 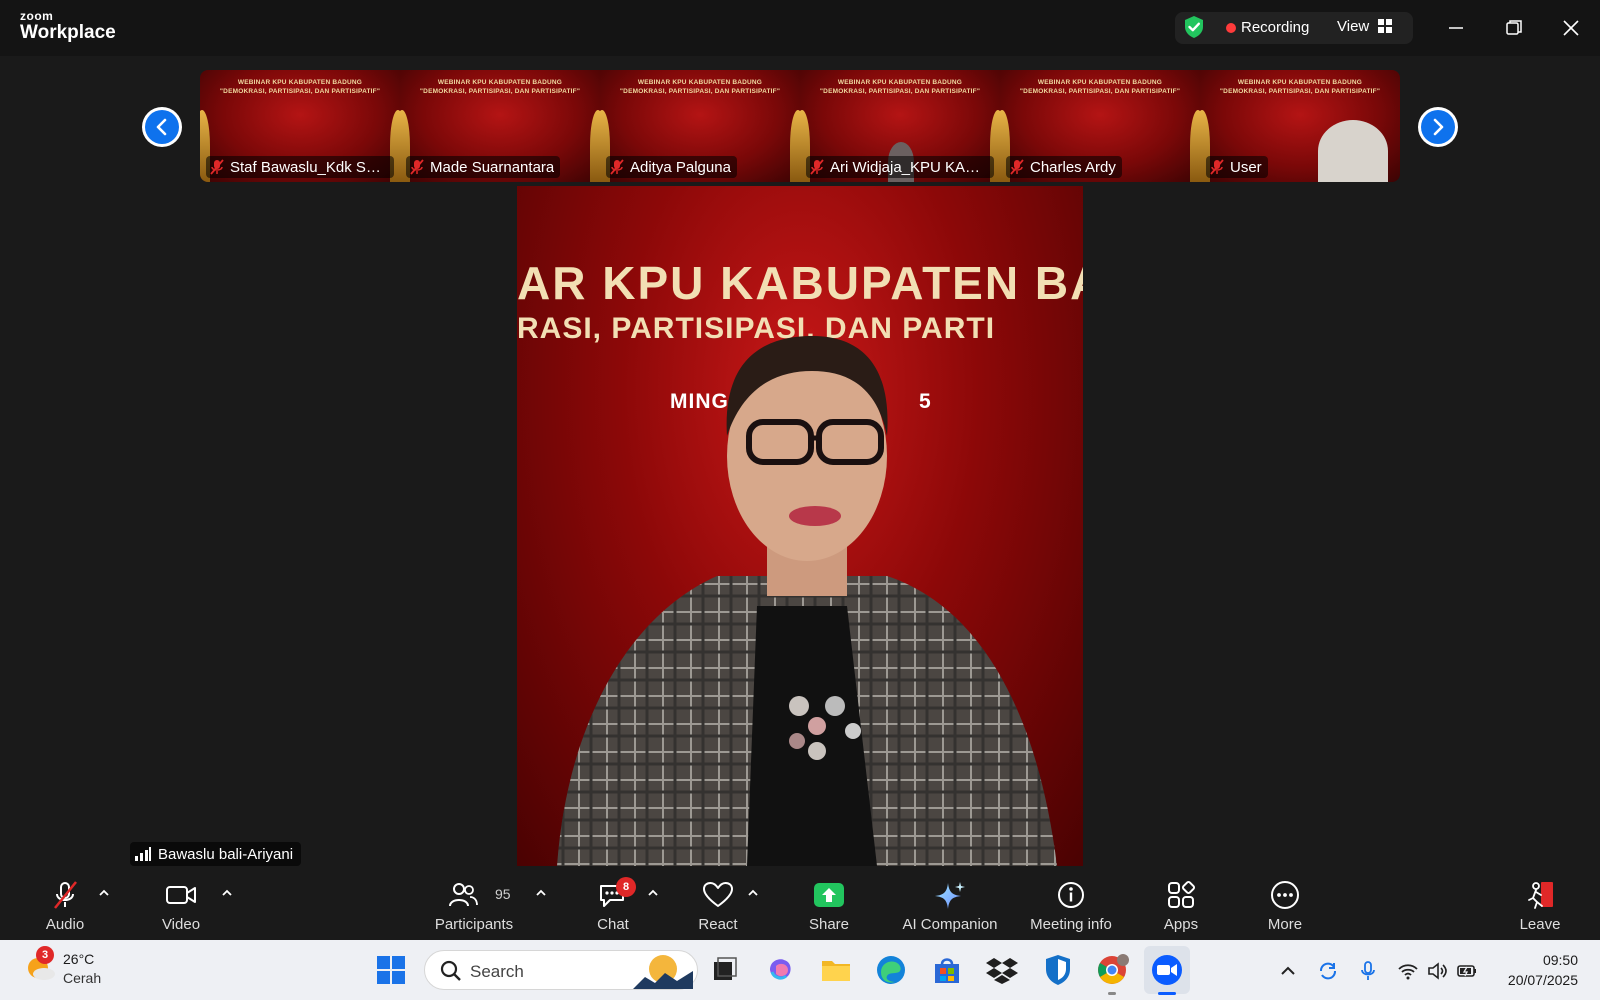 I want to click on dropbox-icon, so click(x=1002, y=970).